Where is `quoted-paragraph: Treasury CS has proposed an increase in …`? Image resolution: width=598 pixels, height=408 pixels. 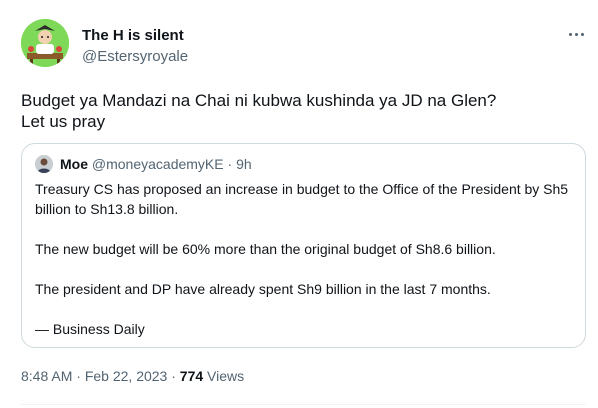 quoted-paragraph: Treasury CS has proposed an increase in … is located at coordinates (302, 199).